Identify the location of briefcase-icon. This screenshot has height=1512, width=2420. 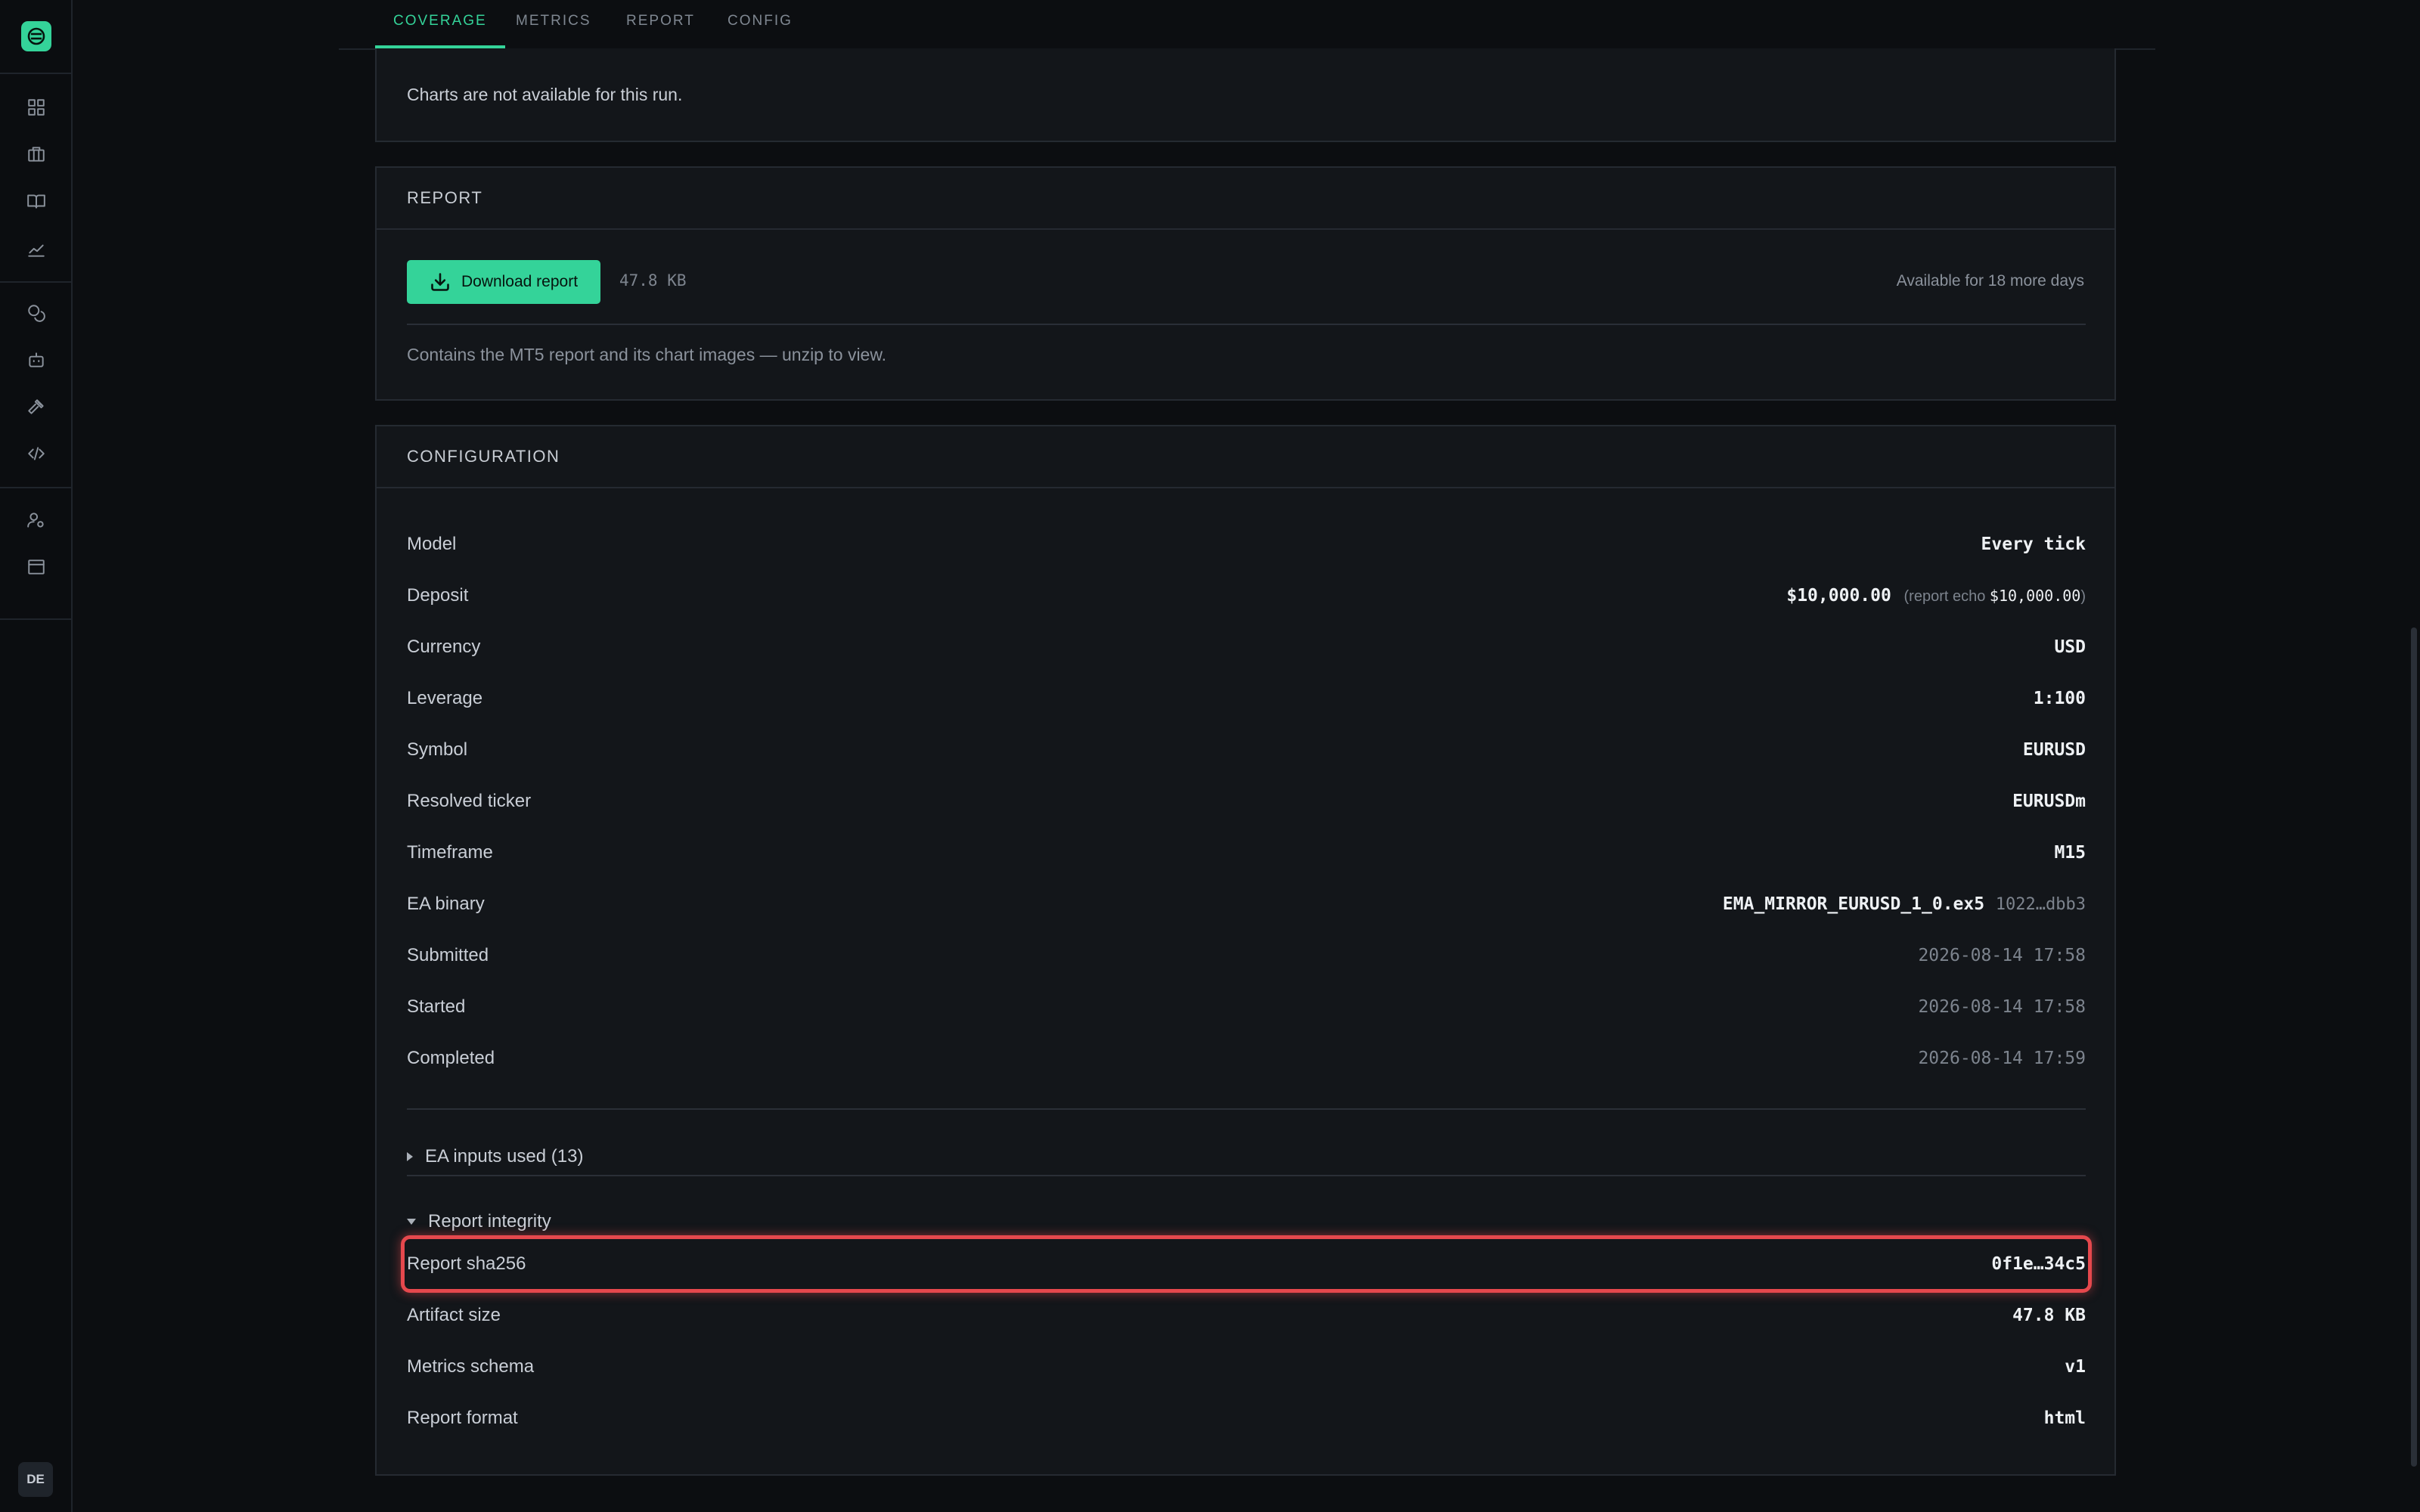
(36, 154).